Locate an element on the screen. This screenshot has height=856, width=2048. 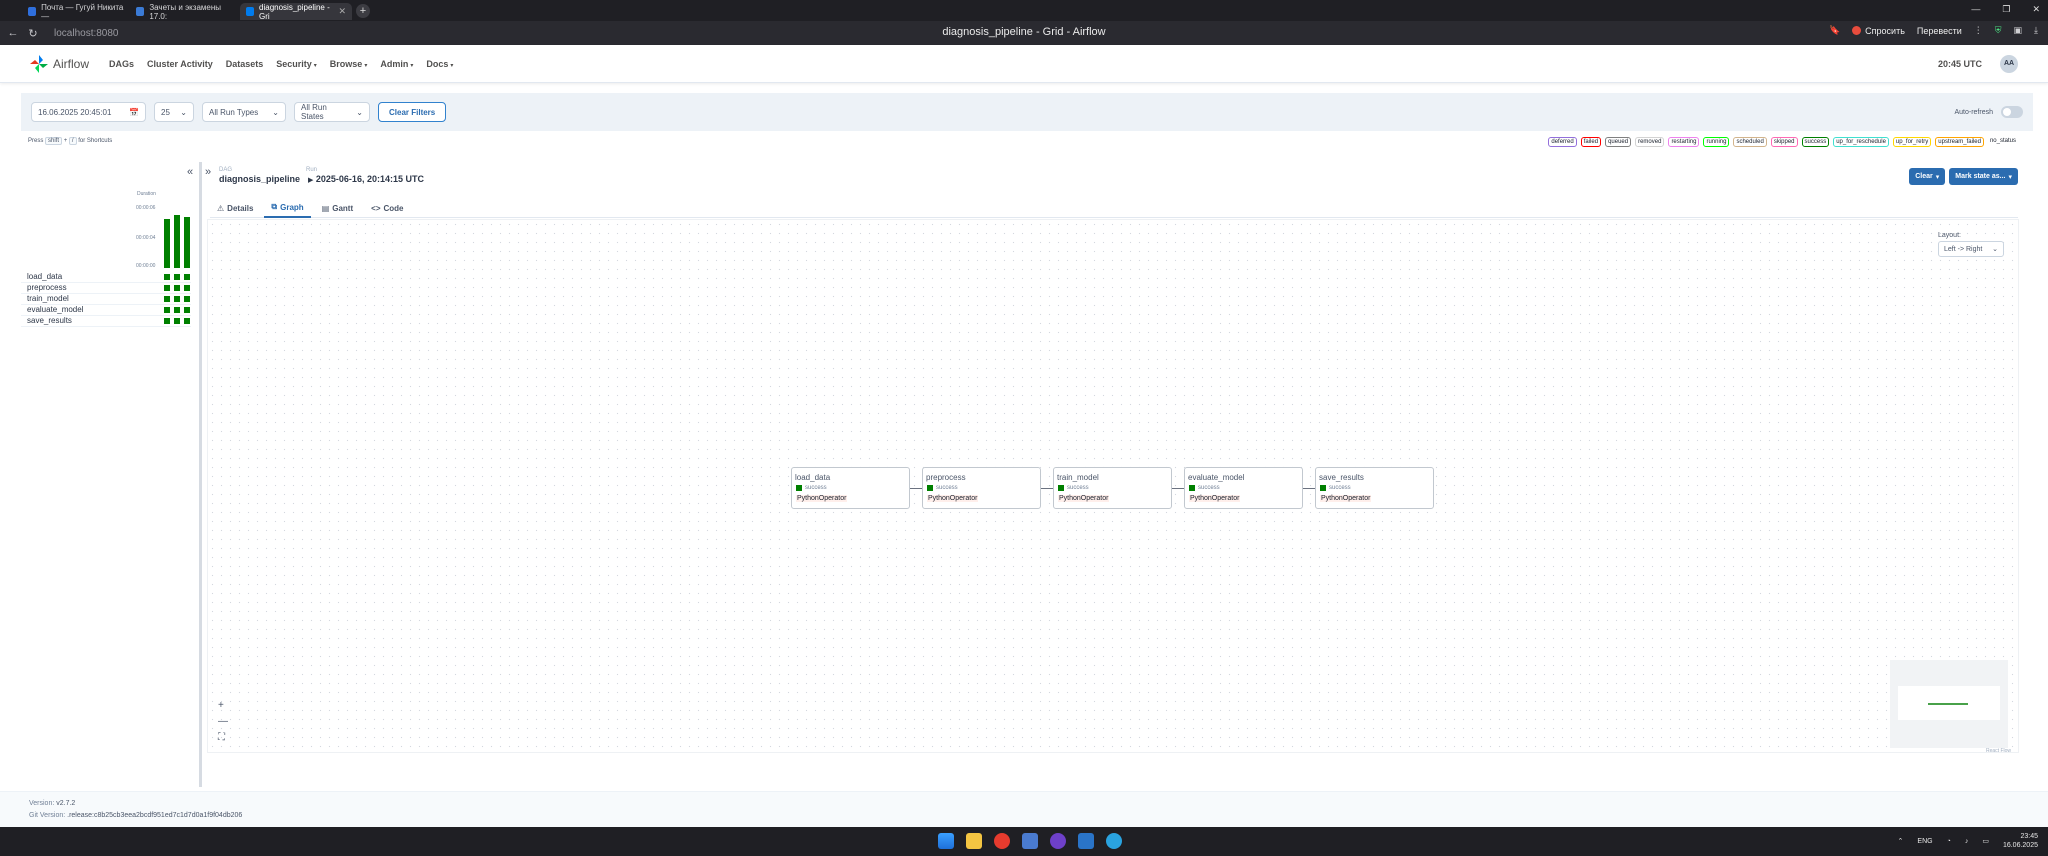
more-icon: ⋮ is located at coordinates (1978, 30).